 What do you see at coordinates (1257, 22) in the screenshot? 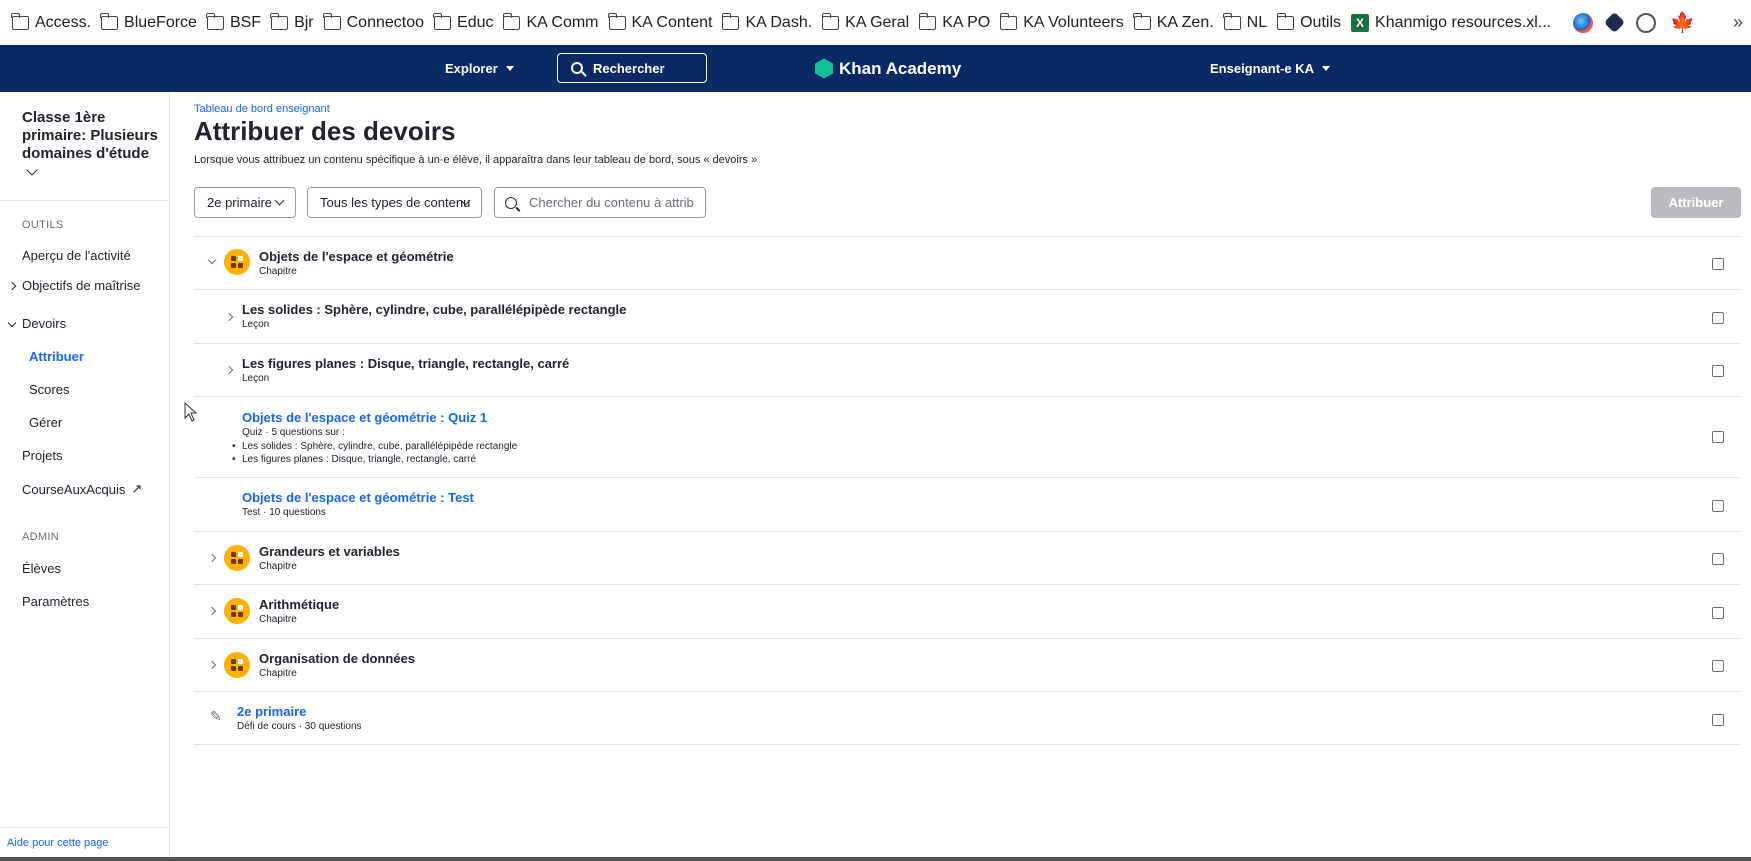
I see `bookmark-label: NL` at bounding box center [1257, 22].